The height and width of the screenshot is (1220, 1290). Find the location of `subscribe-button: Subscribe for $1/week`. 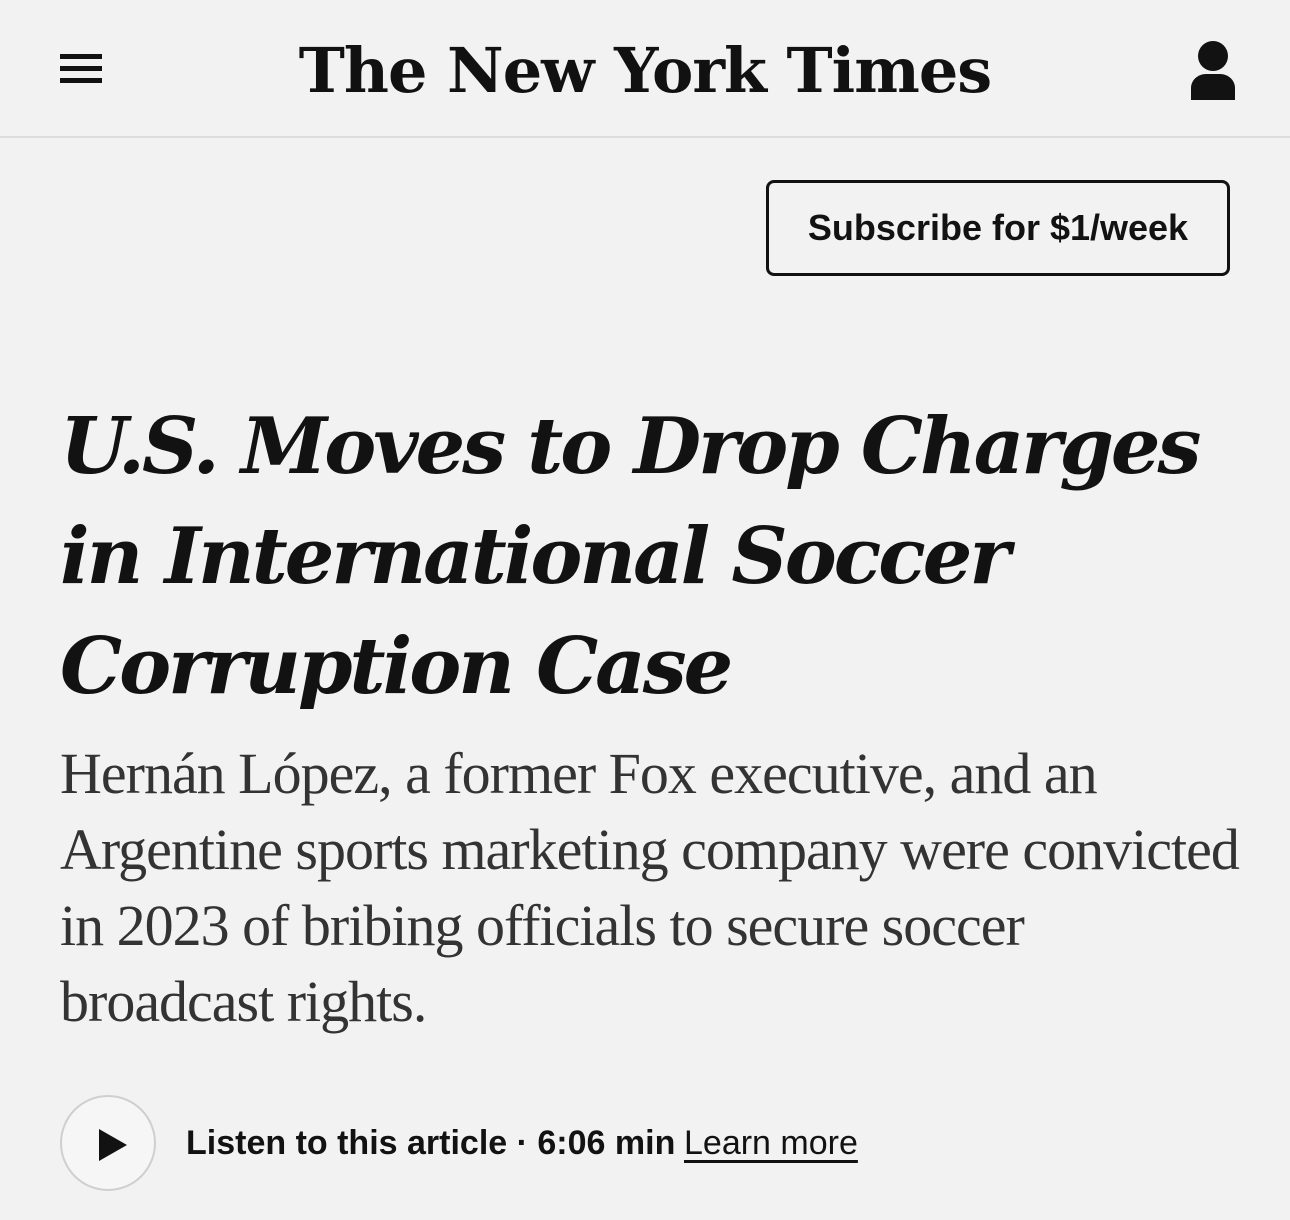

subscribe-button: Subscribe for $1/week is located at coordinates (998, 228).